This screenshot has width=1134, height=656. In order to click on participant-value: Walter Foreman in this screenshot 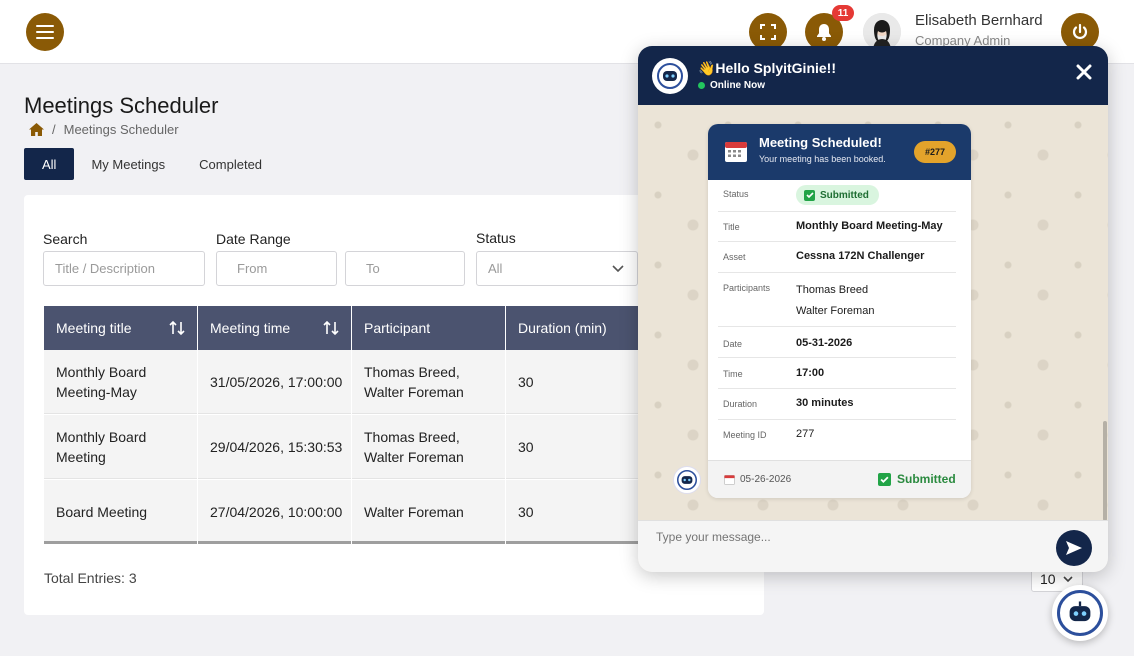, I will do `click(835, 311)`.